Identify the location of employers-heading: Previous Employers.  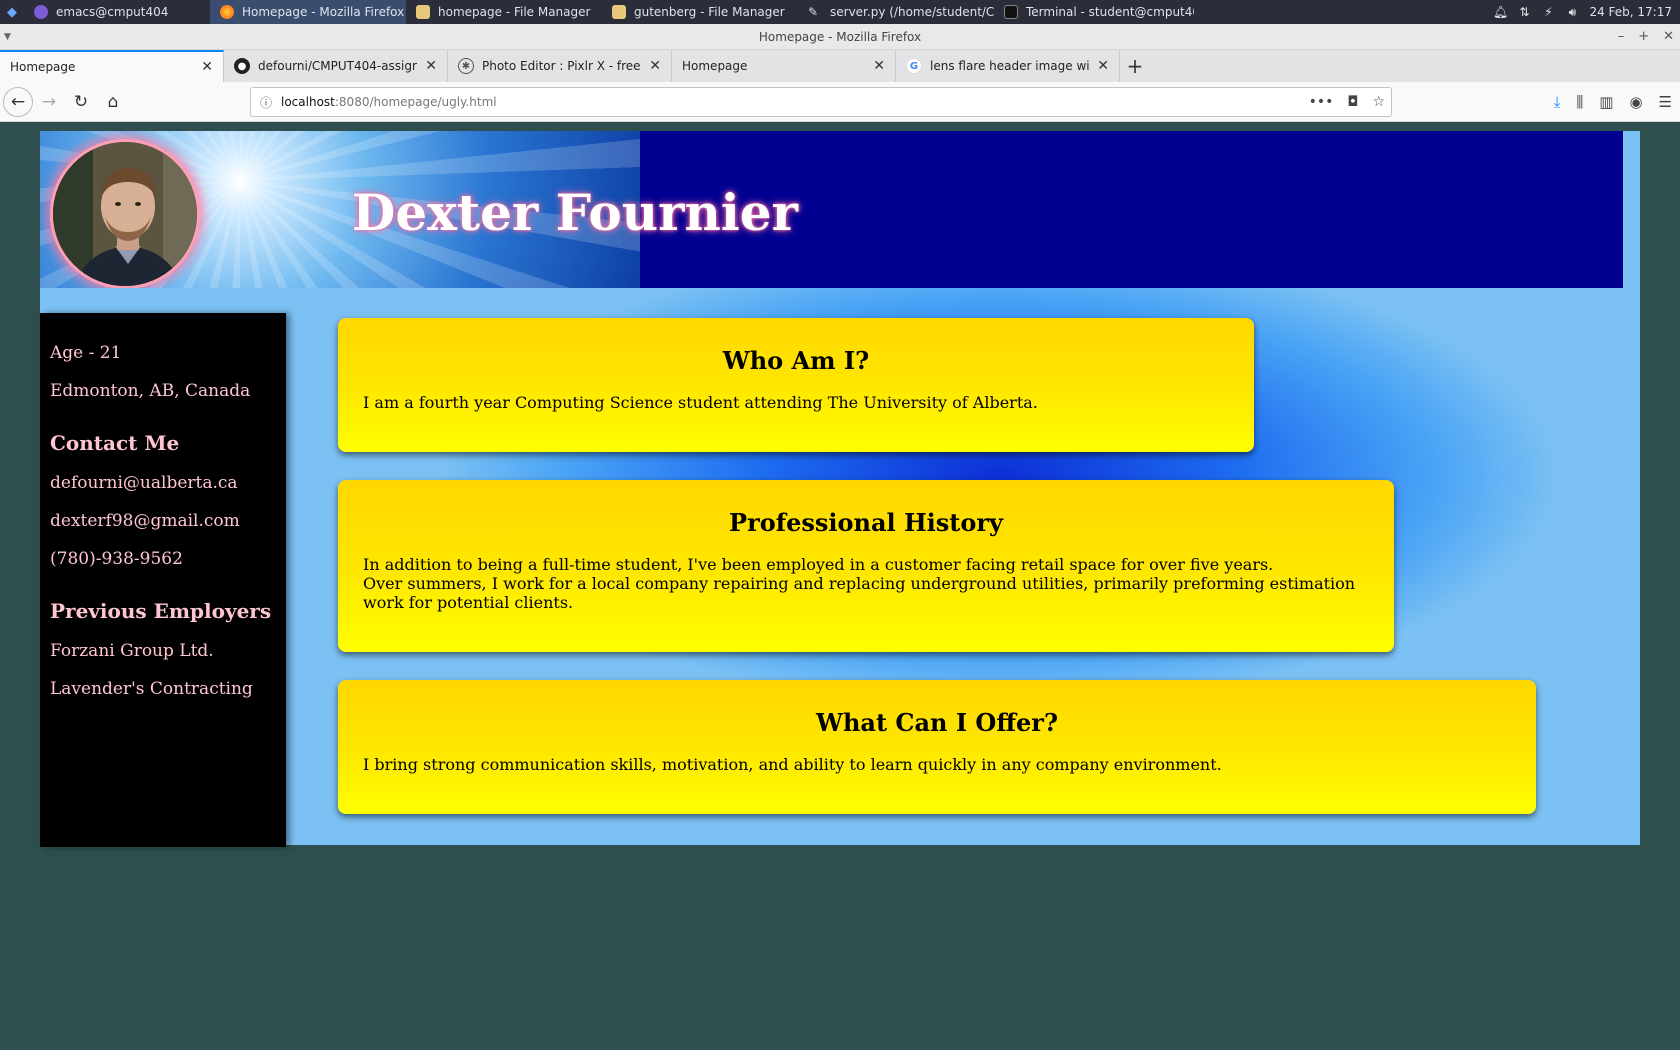
(161, 611).